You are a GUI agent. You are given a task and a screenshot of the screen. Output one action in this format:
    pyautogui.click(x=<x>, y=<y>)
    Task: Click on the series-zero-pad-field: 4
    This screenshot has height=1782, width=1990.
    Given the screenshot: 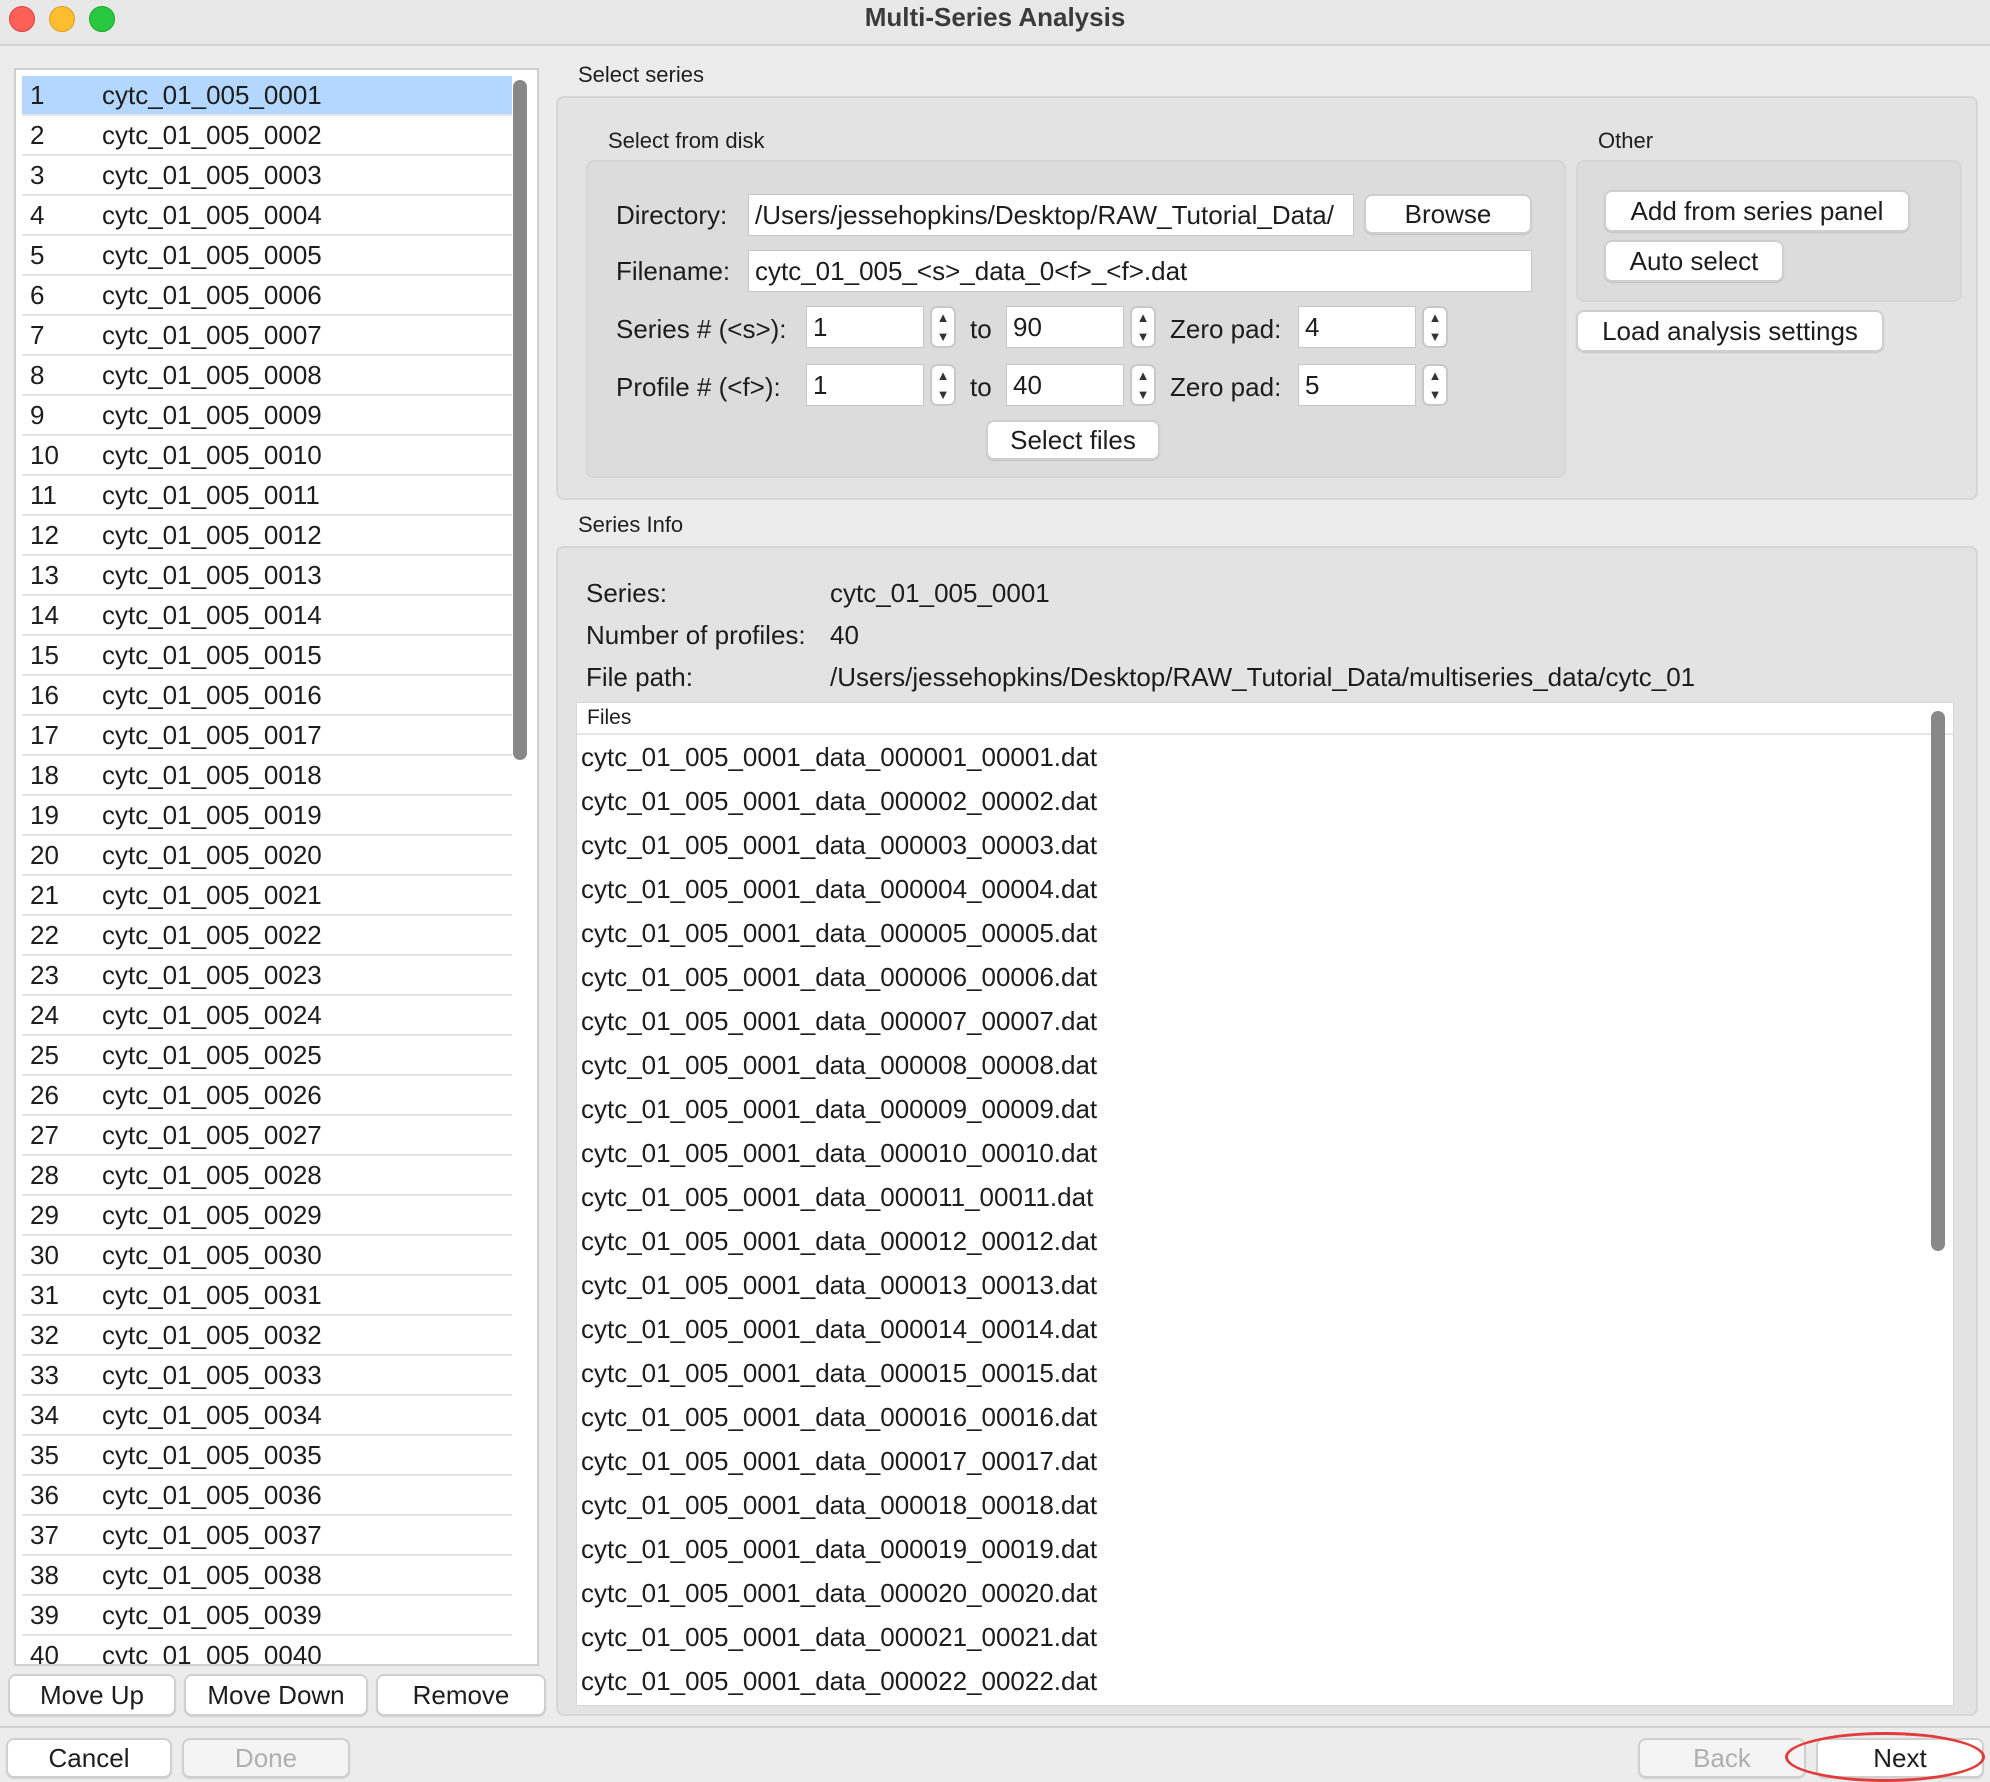 What is the action you would take?
    pyautogui.click(x=1357, y=327)
    